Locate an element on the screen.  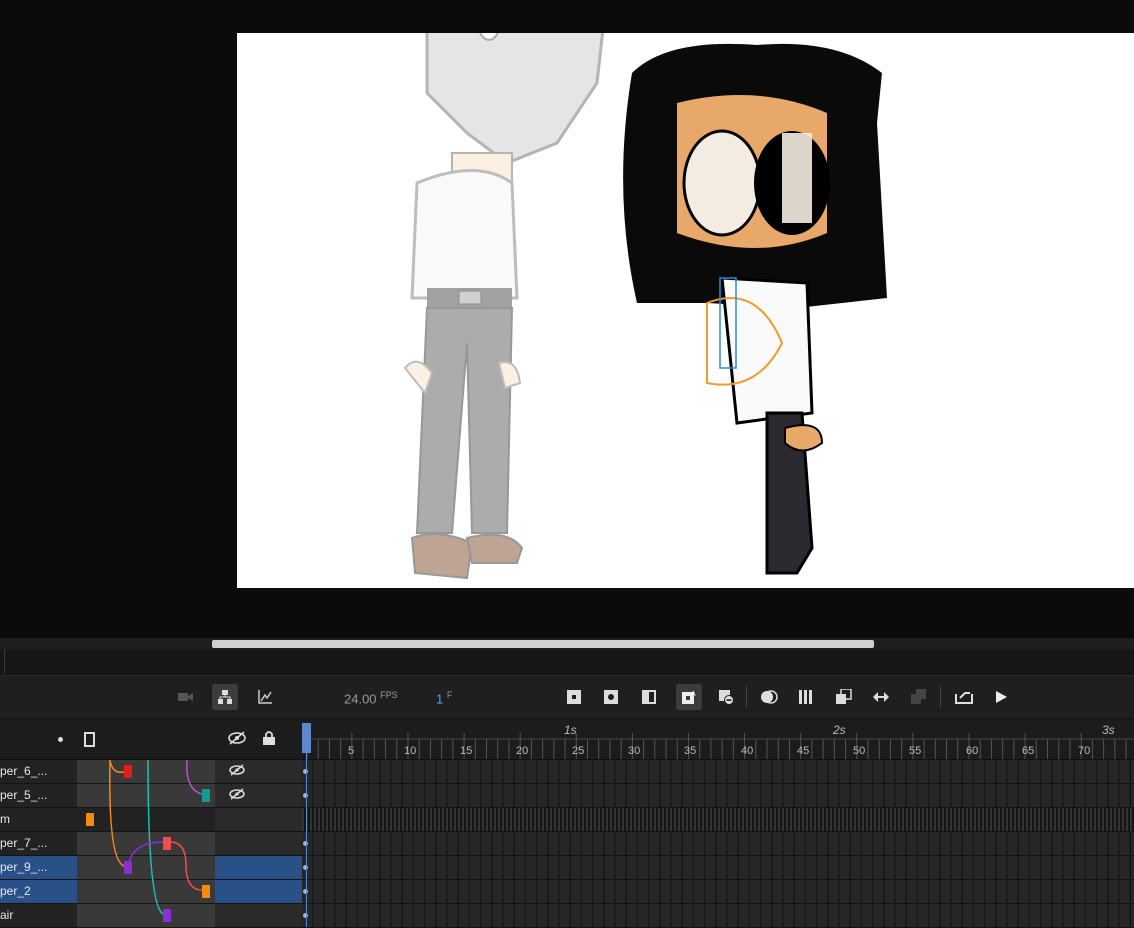
current-frame-readout: 1 F is located at coordinates (444, 698).